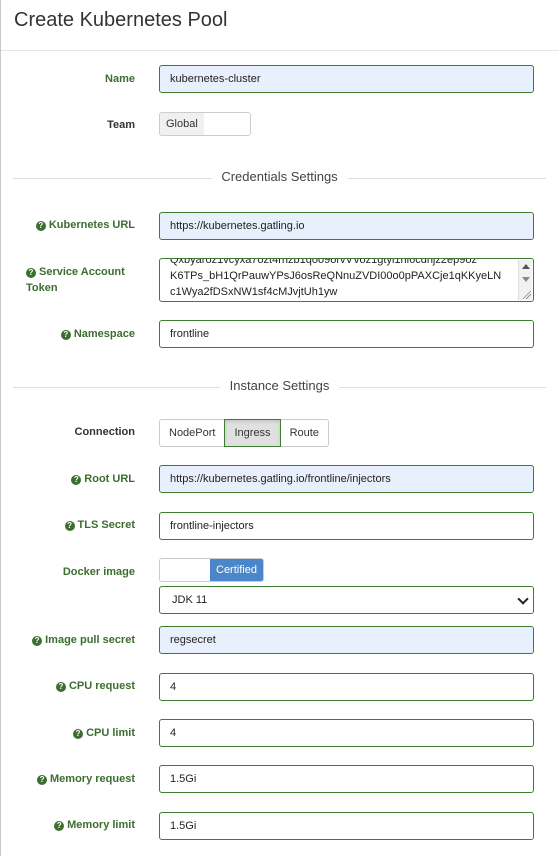 This screenshot has height=856, width=559. I want to click on kubernetes-url-input: https://kubernetes.gatling.io, so click(346, 226).